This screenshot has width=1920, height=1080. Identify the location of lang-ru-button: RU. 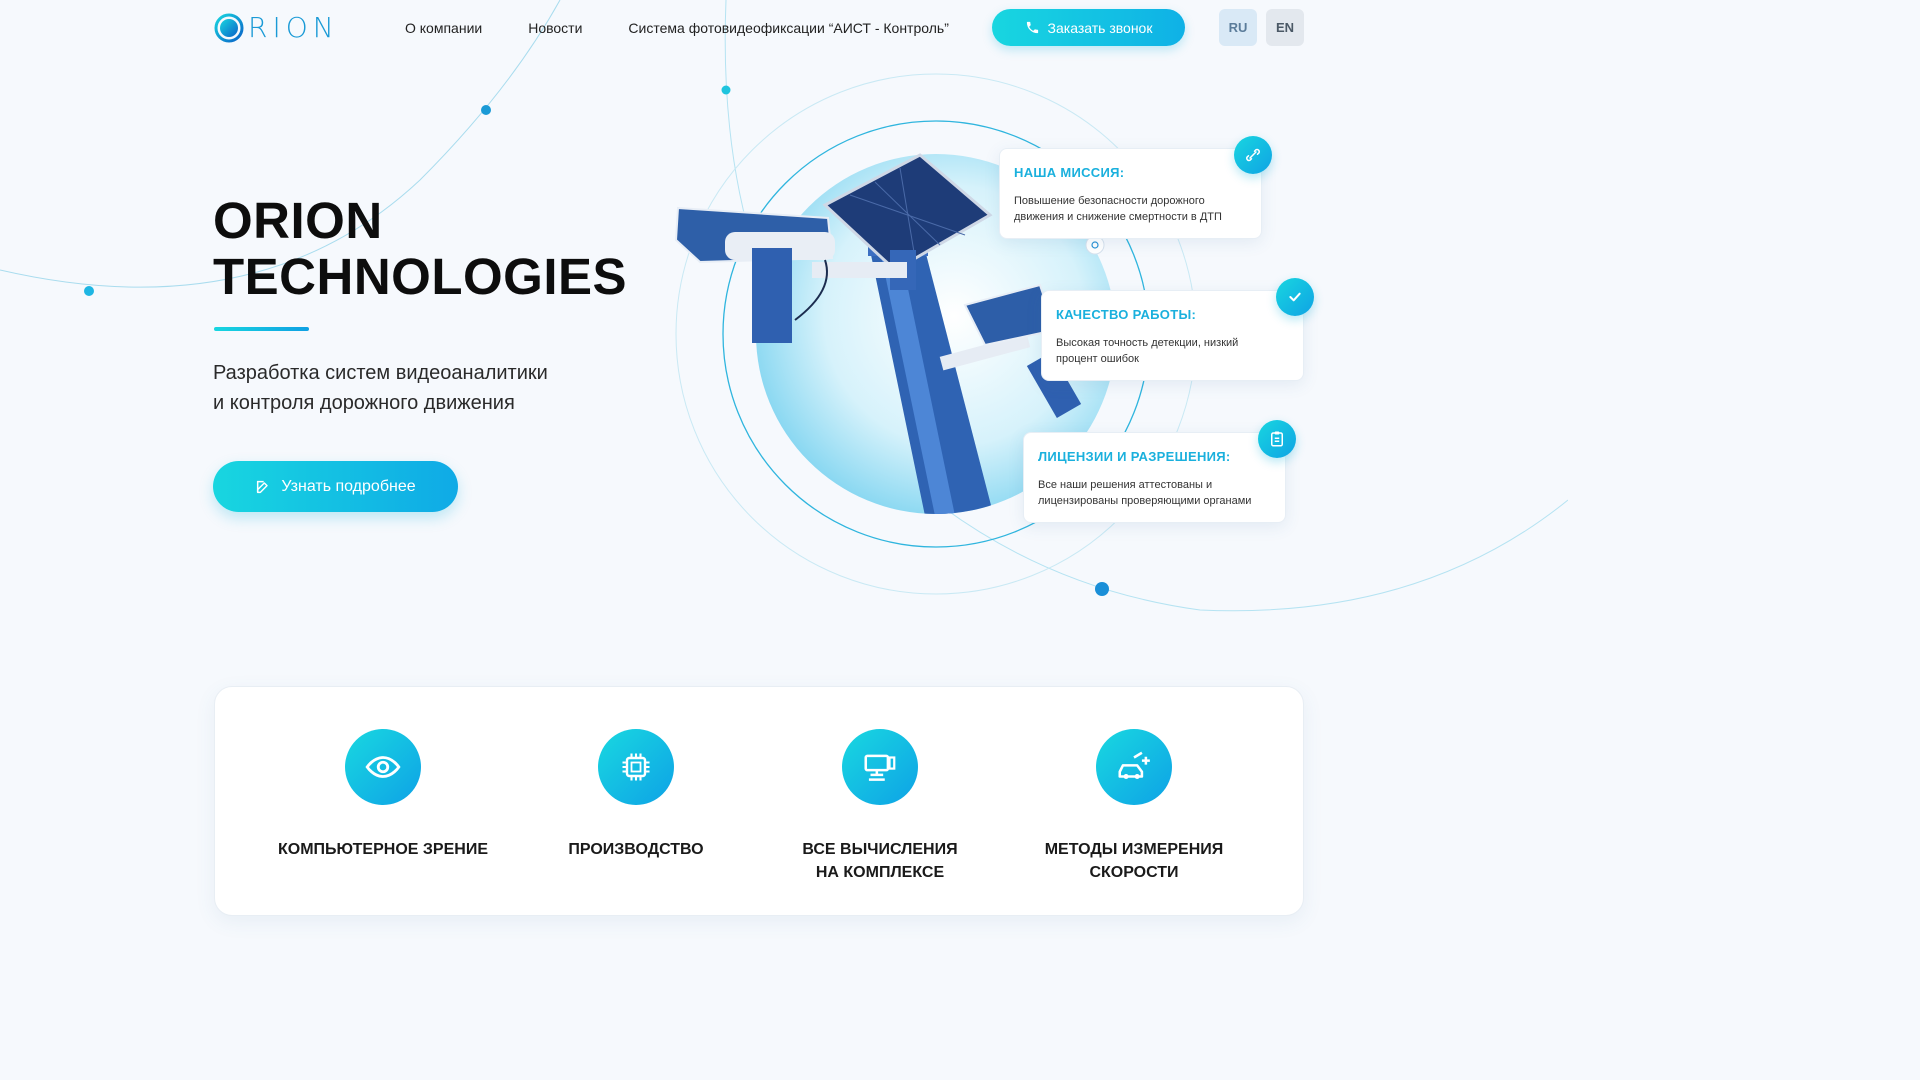
(1238, 27).